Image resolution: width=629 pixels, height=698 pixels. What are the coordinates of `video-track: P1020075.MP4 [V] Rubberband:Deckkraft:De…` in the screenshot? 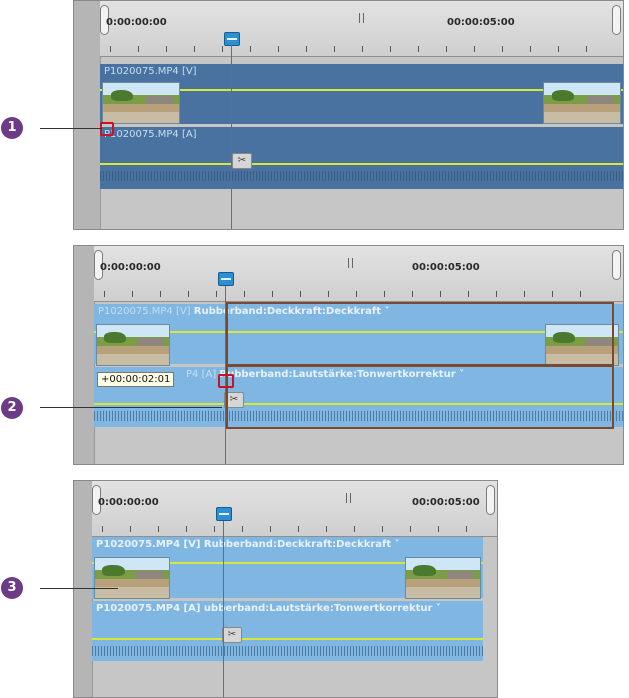 It's located at (287, 568).